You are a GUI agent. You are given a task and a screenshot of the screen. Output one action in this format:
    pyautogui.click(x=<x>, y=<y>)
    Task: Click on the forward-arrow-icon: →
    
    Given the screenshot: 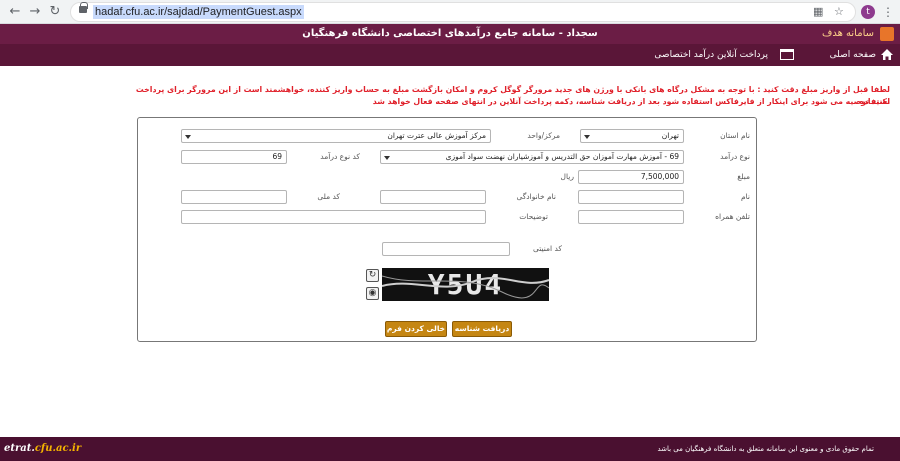 What is the action you would take?
    pyautogui.click(x=35, y=12)
    